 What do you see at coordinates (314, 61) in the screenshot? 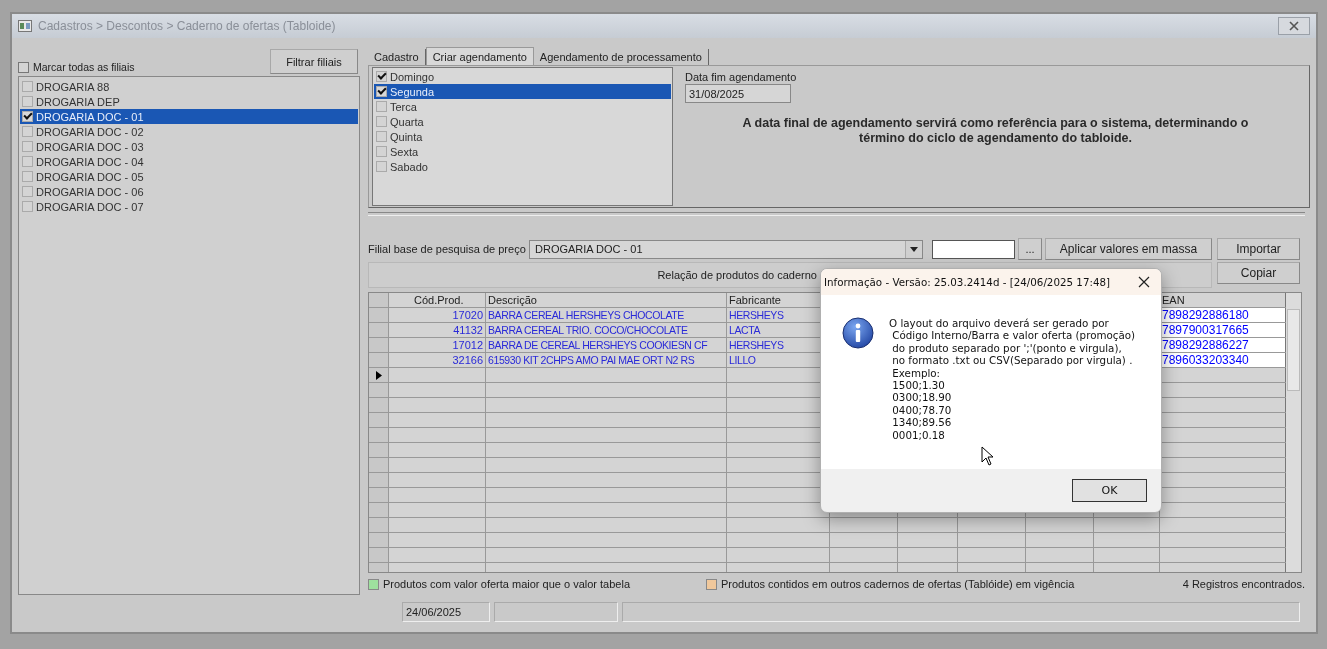
I see `filter-branches-button: Filtrar filiais` at bounding box center [314, 61].